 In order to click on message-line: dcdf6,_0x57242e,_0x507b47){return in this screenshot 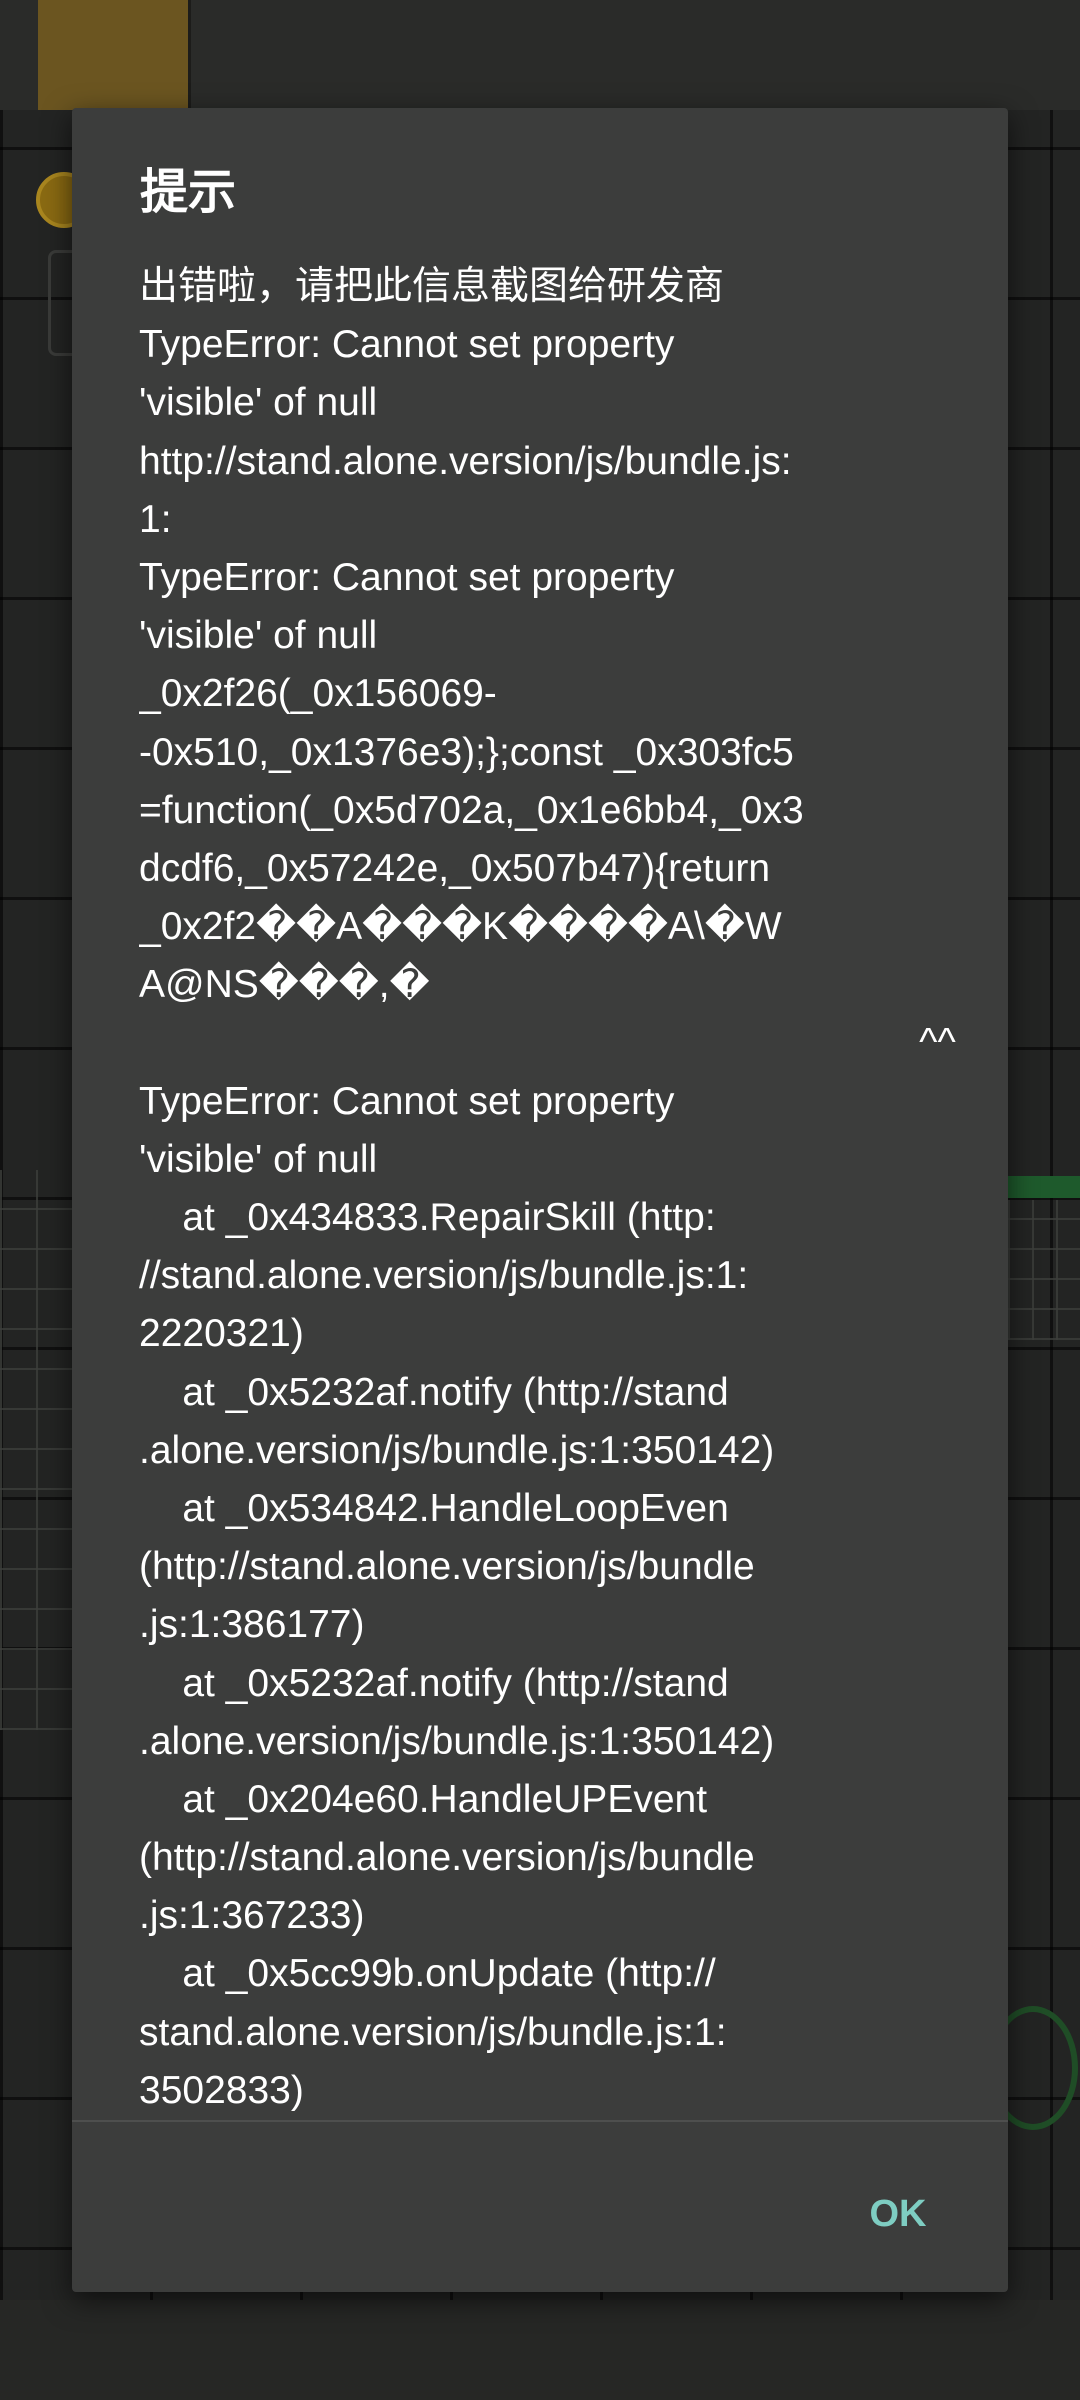, I will do `click(455, 868)`.